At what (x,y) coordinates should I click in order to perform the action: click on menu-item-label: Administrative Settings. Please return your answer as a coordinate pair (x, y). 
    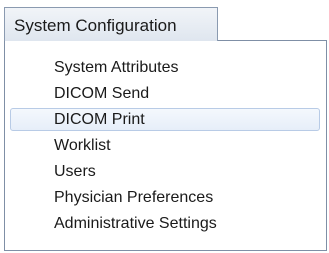
    Looking at the image, I should click on (135, 223).